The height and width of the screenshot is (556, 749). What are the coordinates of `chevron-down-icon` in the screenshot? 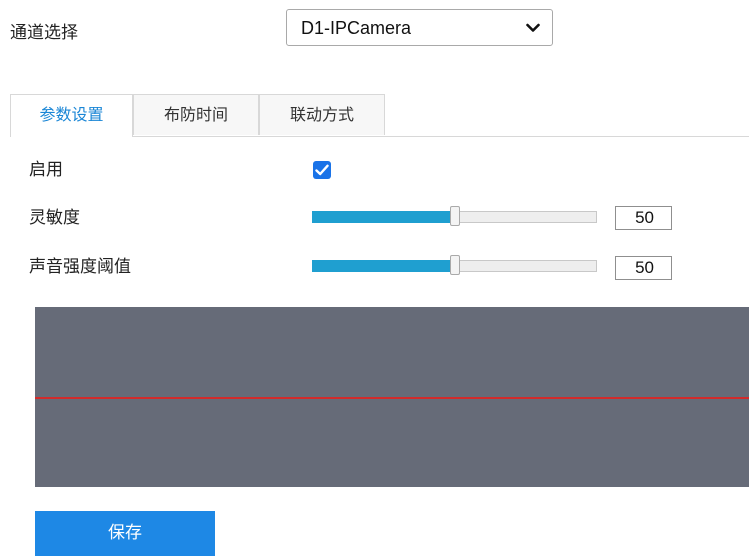 It's located at (533, 27).